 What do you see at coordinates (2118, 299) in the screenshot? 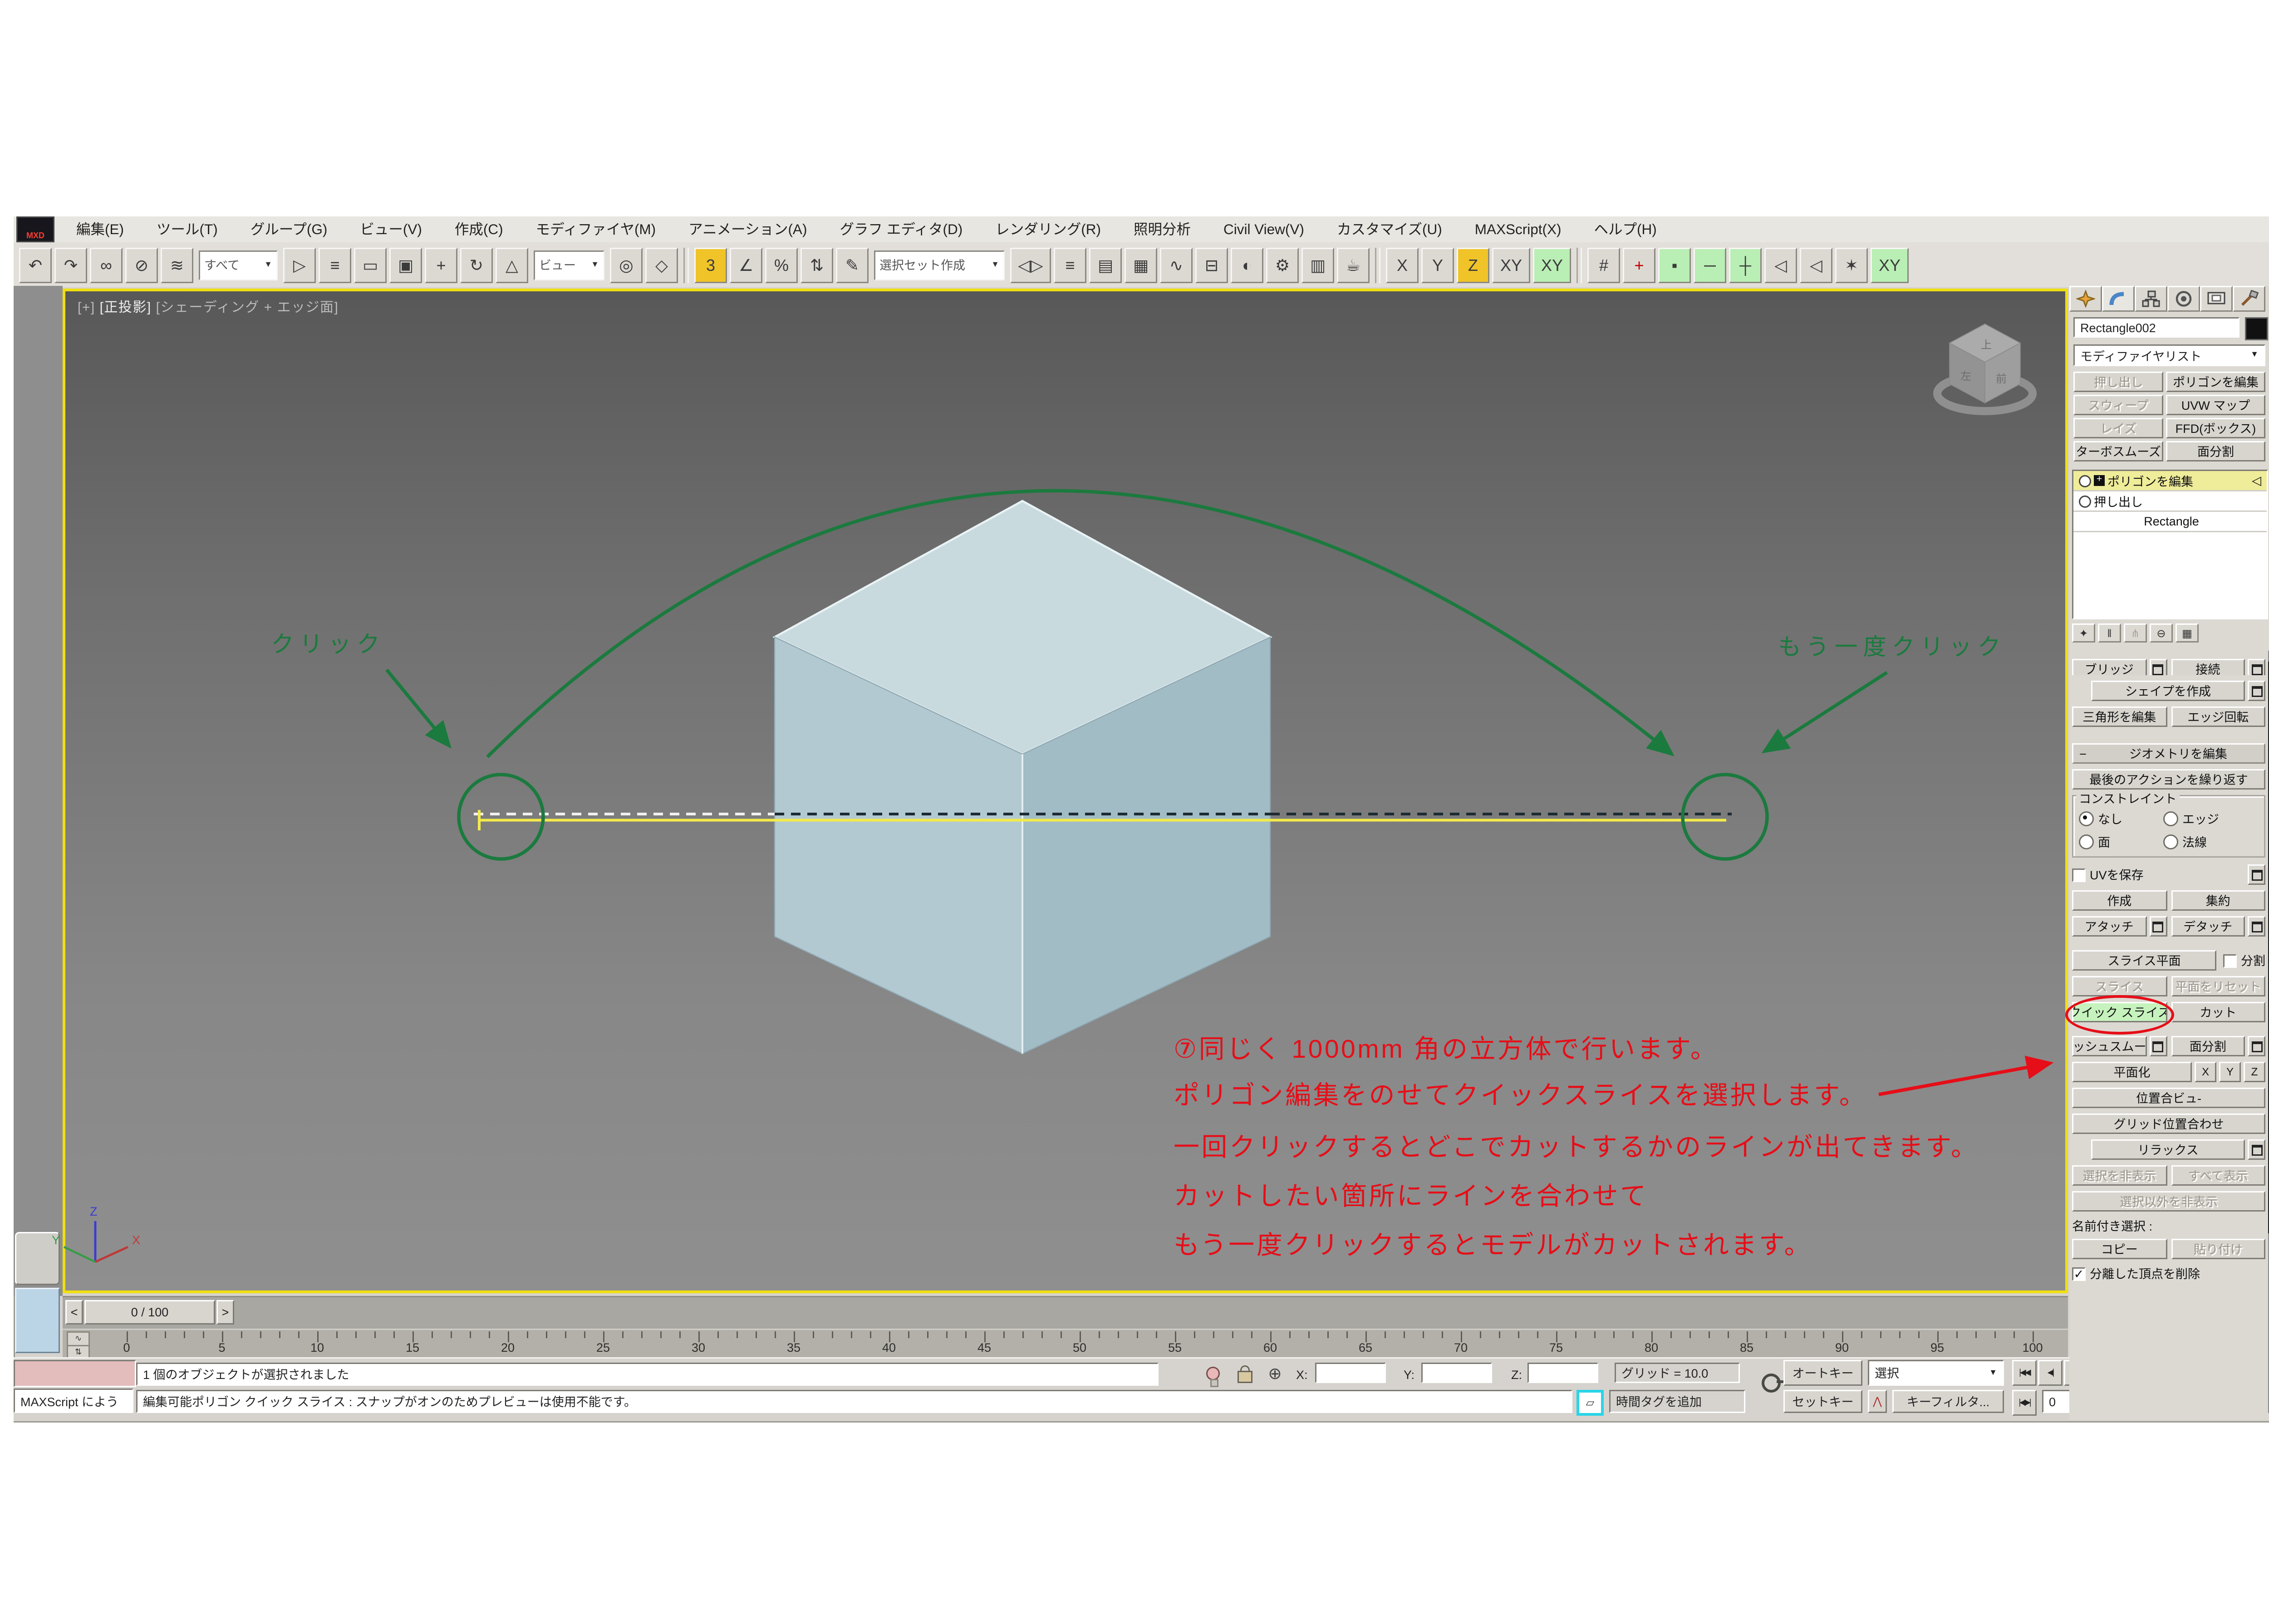
I see `panel-tab-modify` at bounding box center [2118, 299].